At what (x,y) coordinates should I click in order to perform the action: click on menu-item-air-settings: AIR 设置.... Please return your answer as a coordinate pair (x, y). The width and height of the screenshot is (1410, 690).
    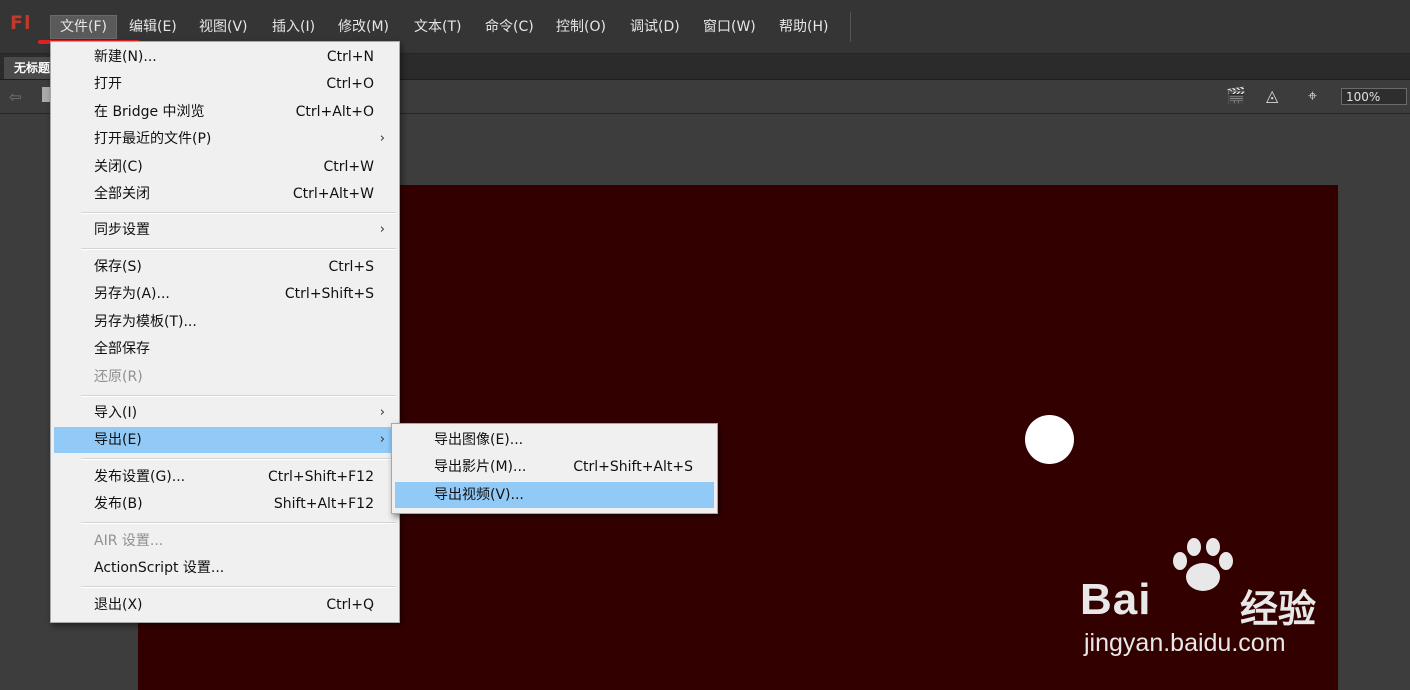
    Looking at the image, I should click on (129, 541).